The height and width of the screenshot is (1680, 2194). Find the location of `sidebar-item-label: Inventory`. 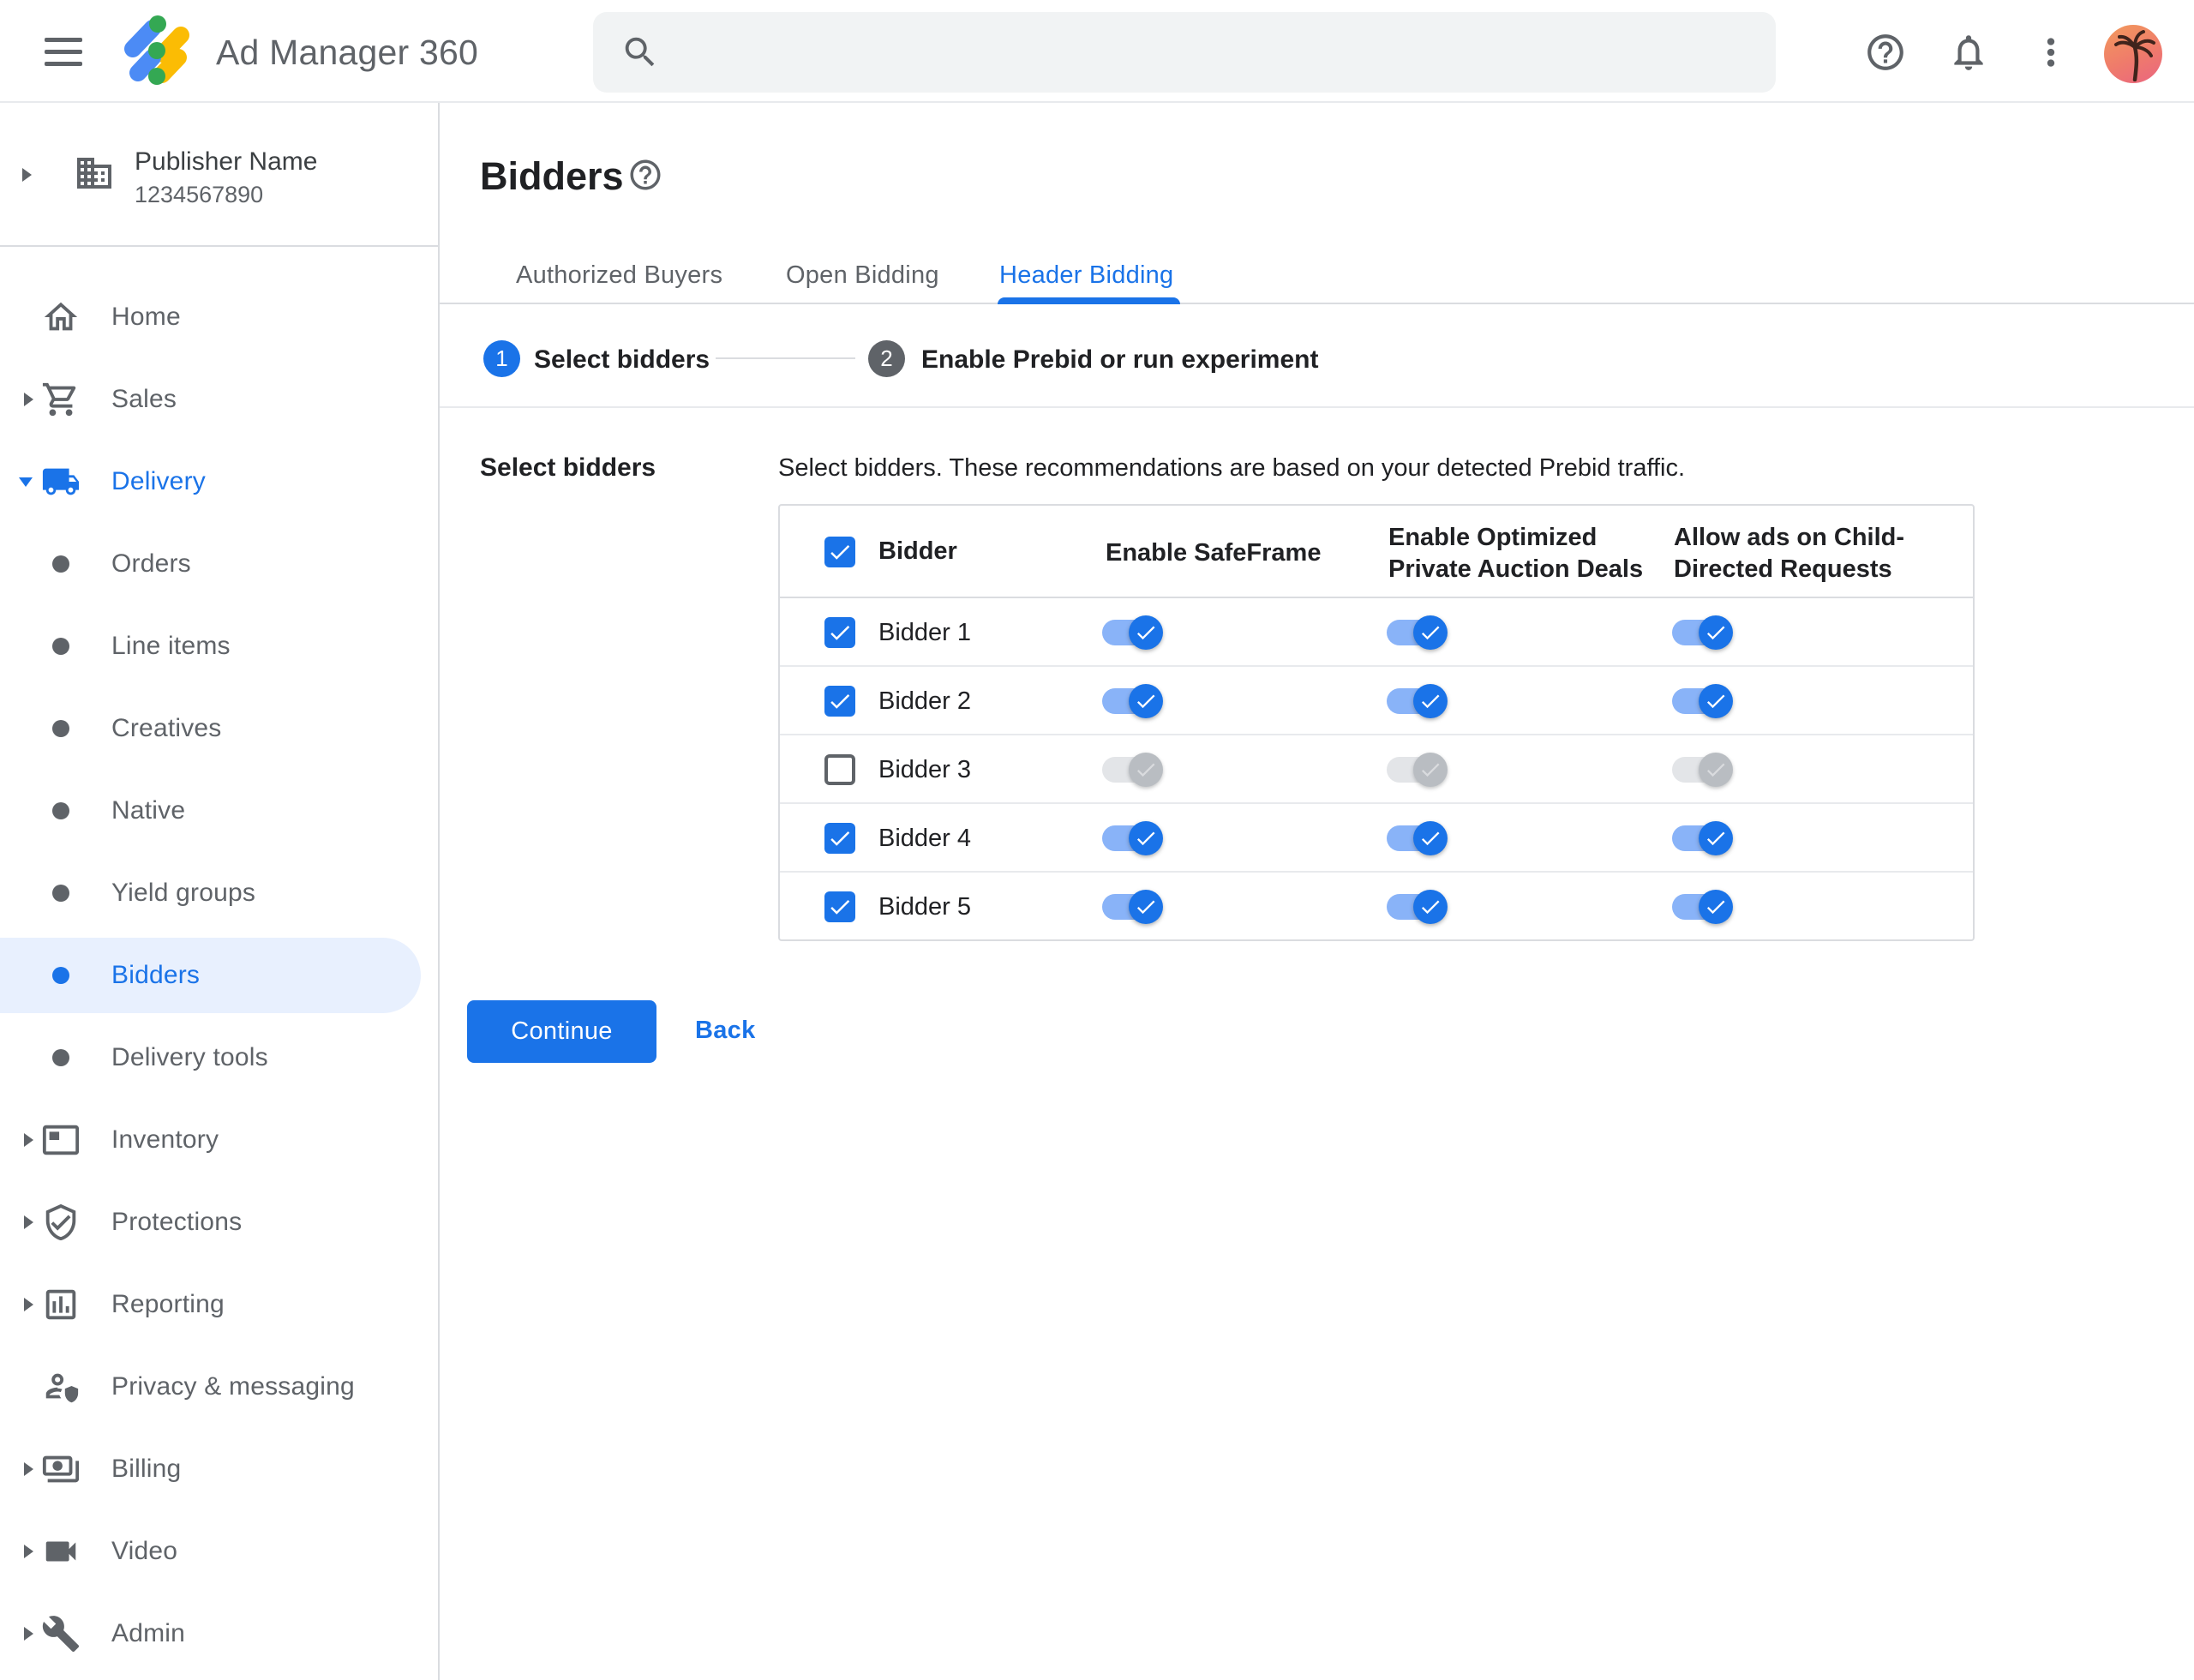

sidebar-item-label: Inventory is located at coordinates (165, 1139).